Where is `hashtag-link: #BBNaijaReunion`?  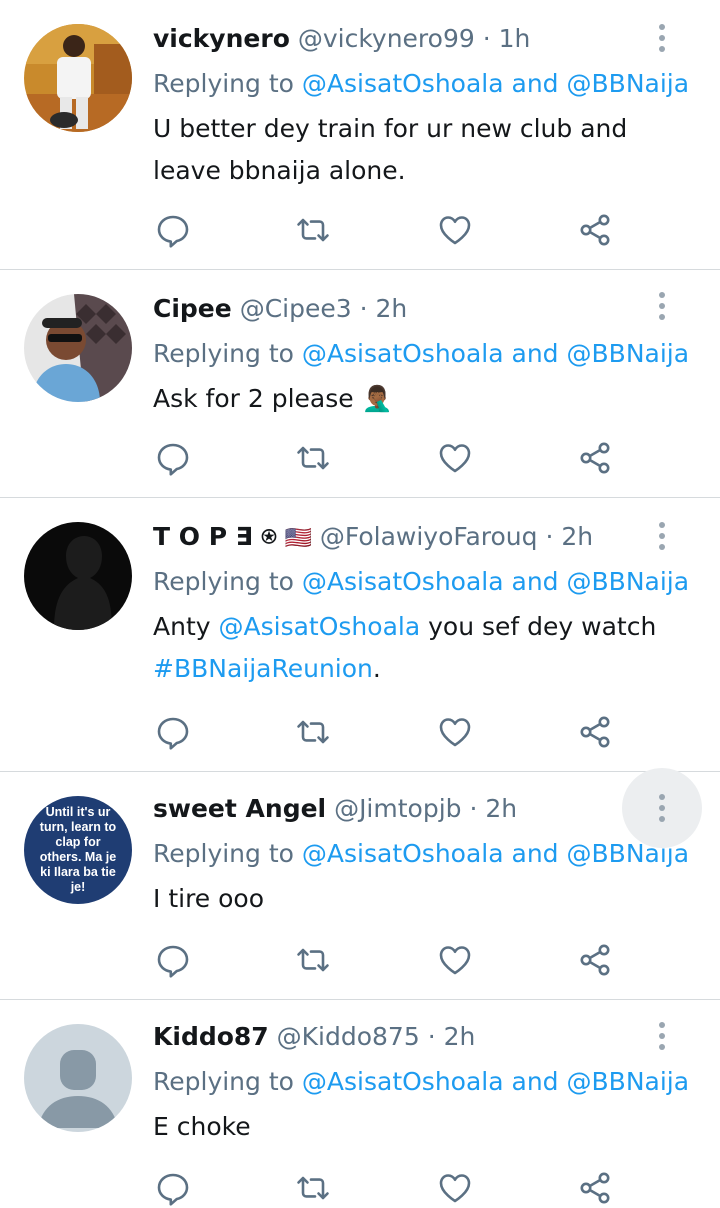
hashtag-link: #BBNaijaReunion is located at coordinates (263, 668).